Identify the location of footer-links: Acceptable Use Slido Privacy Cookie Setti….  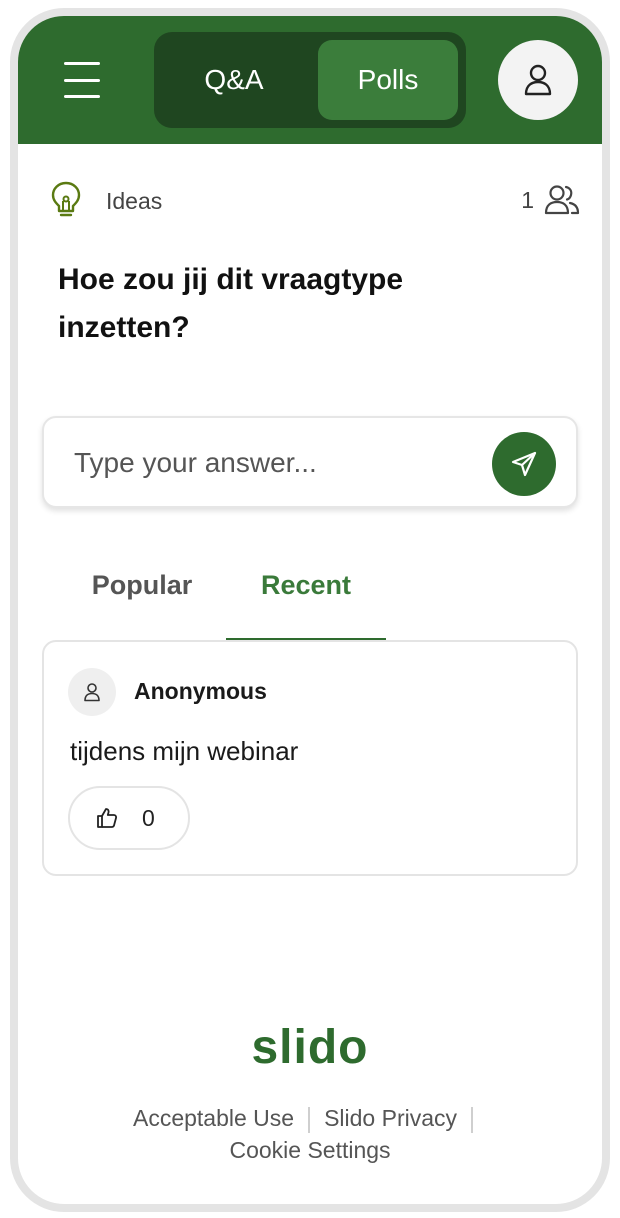
(310, 1134).